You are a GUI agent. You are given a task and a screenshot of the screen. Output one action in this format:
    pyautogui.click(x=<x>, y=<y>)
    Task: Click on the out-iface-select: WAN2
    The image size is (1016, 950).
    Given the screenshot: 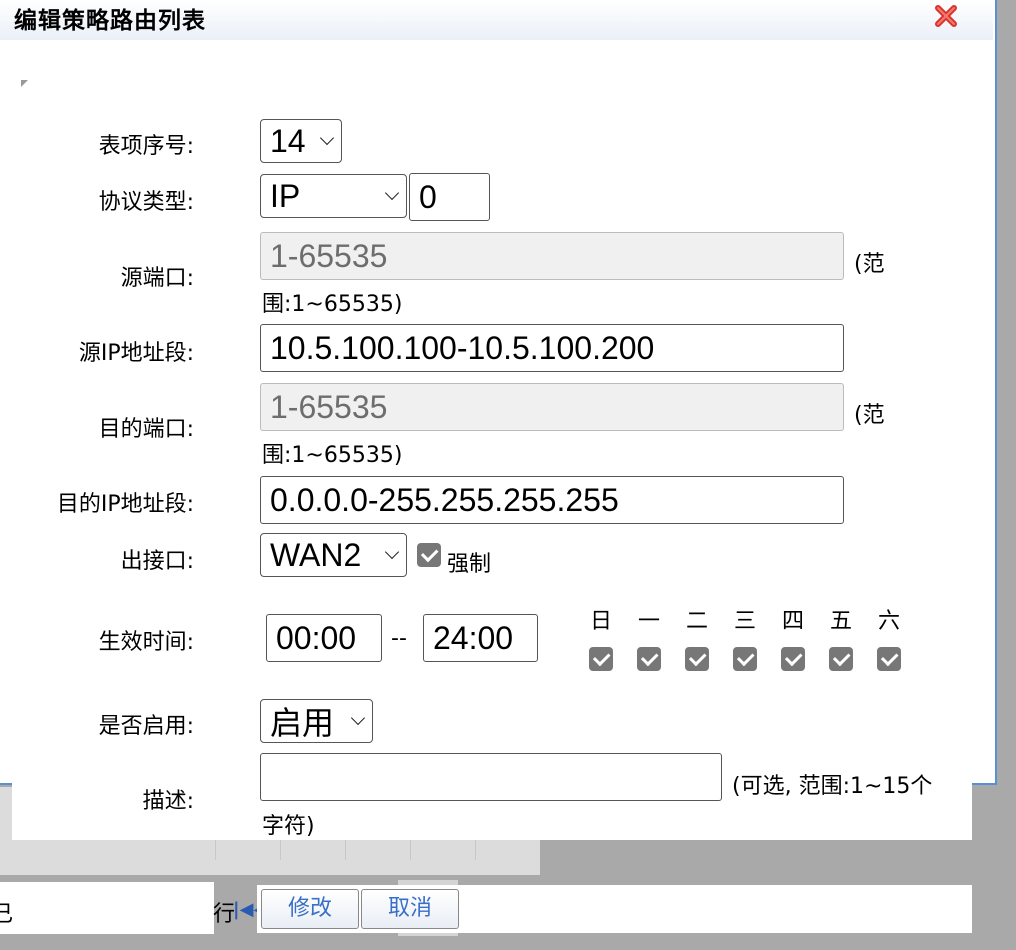 What is the action you would take?
    pyautogui.click(x=333, y=555)
    